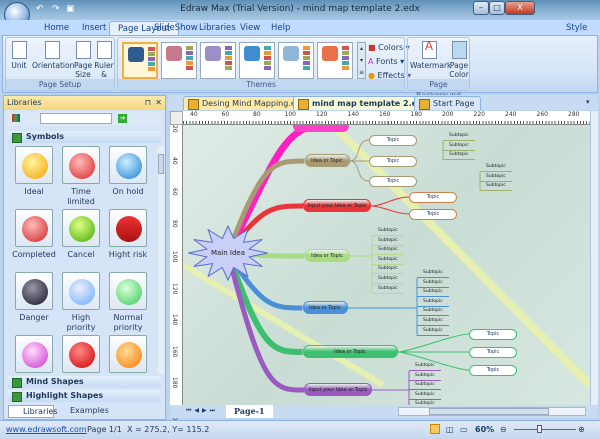  I want to click on symbols-scrollbar, so click(161, 260).